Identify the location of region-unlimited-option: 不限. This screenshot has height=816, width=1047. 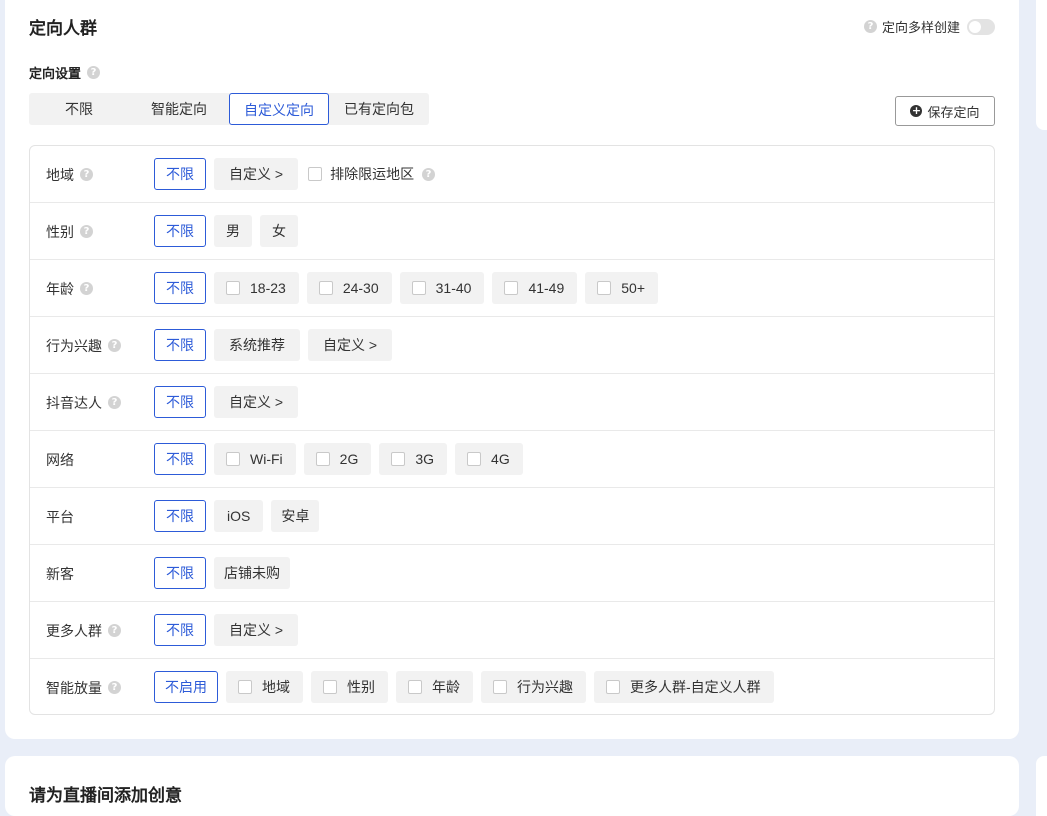
(180, 174).